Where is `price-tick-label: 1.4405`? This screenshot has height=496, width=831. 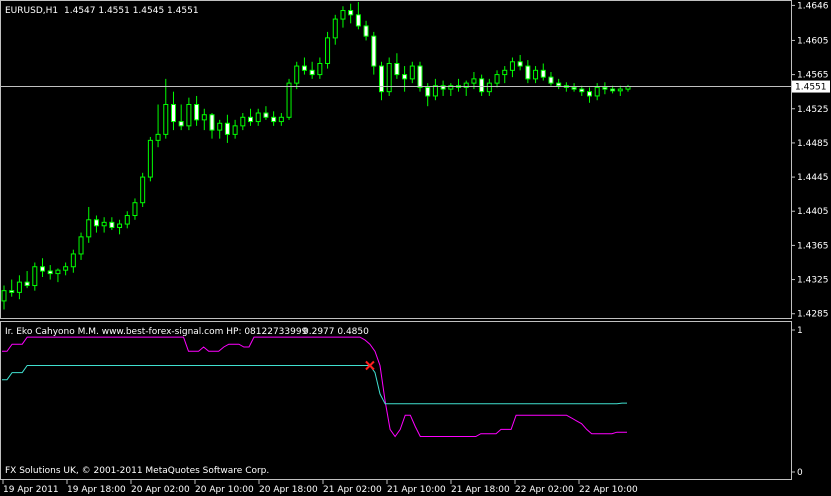 price-tick-label: 1.4405 is located at coordinates (813, 212).